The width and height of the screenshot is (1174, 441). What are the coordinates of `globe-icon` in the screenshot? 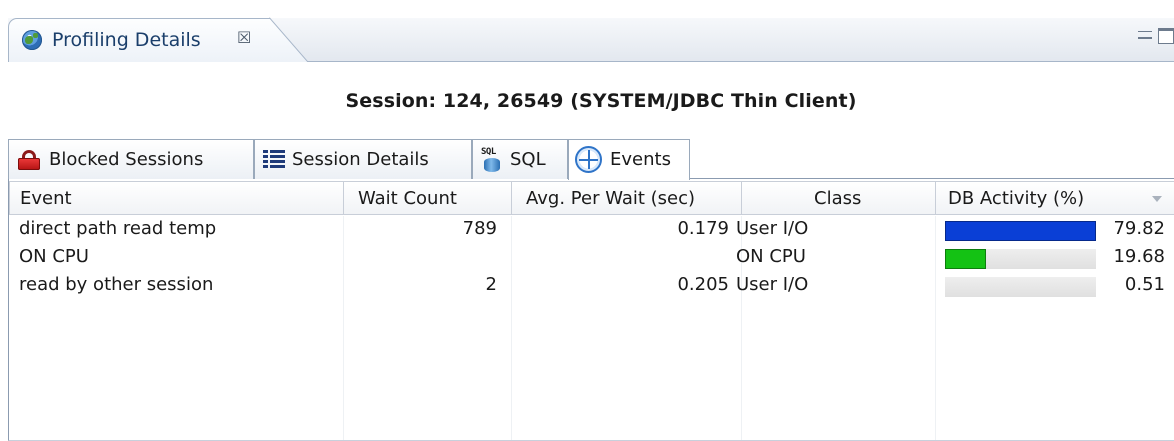 It's located at (32, 40).